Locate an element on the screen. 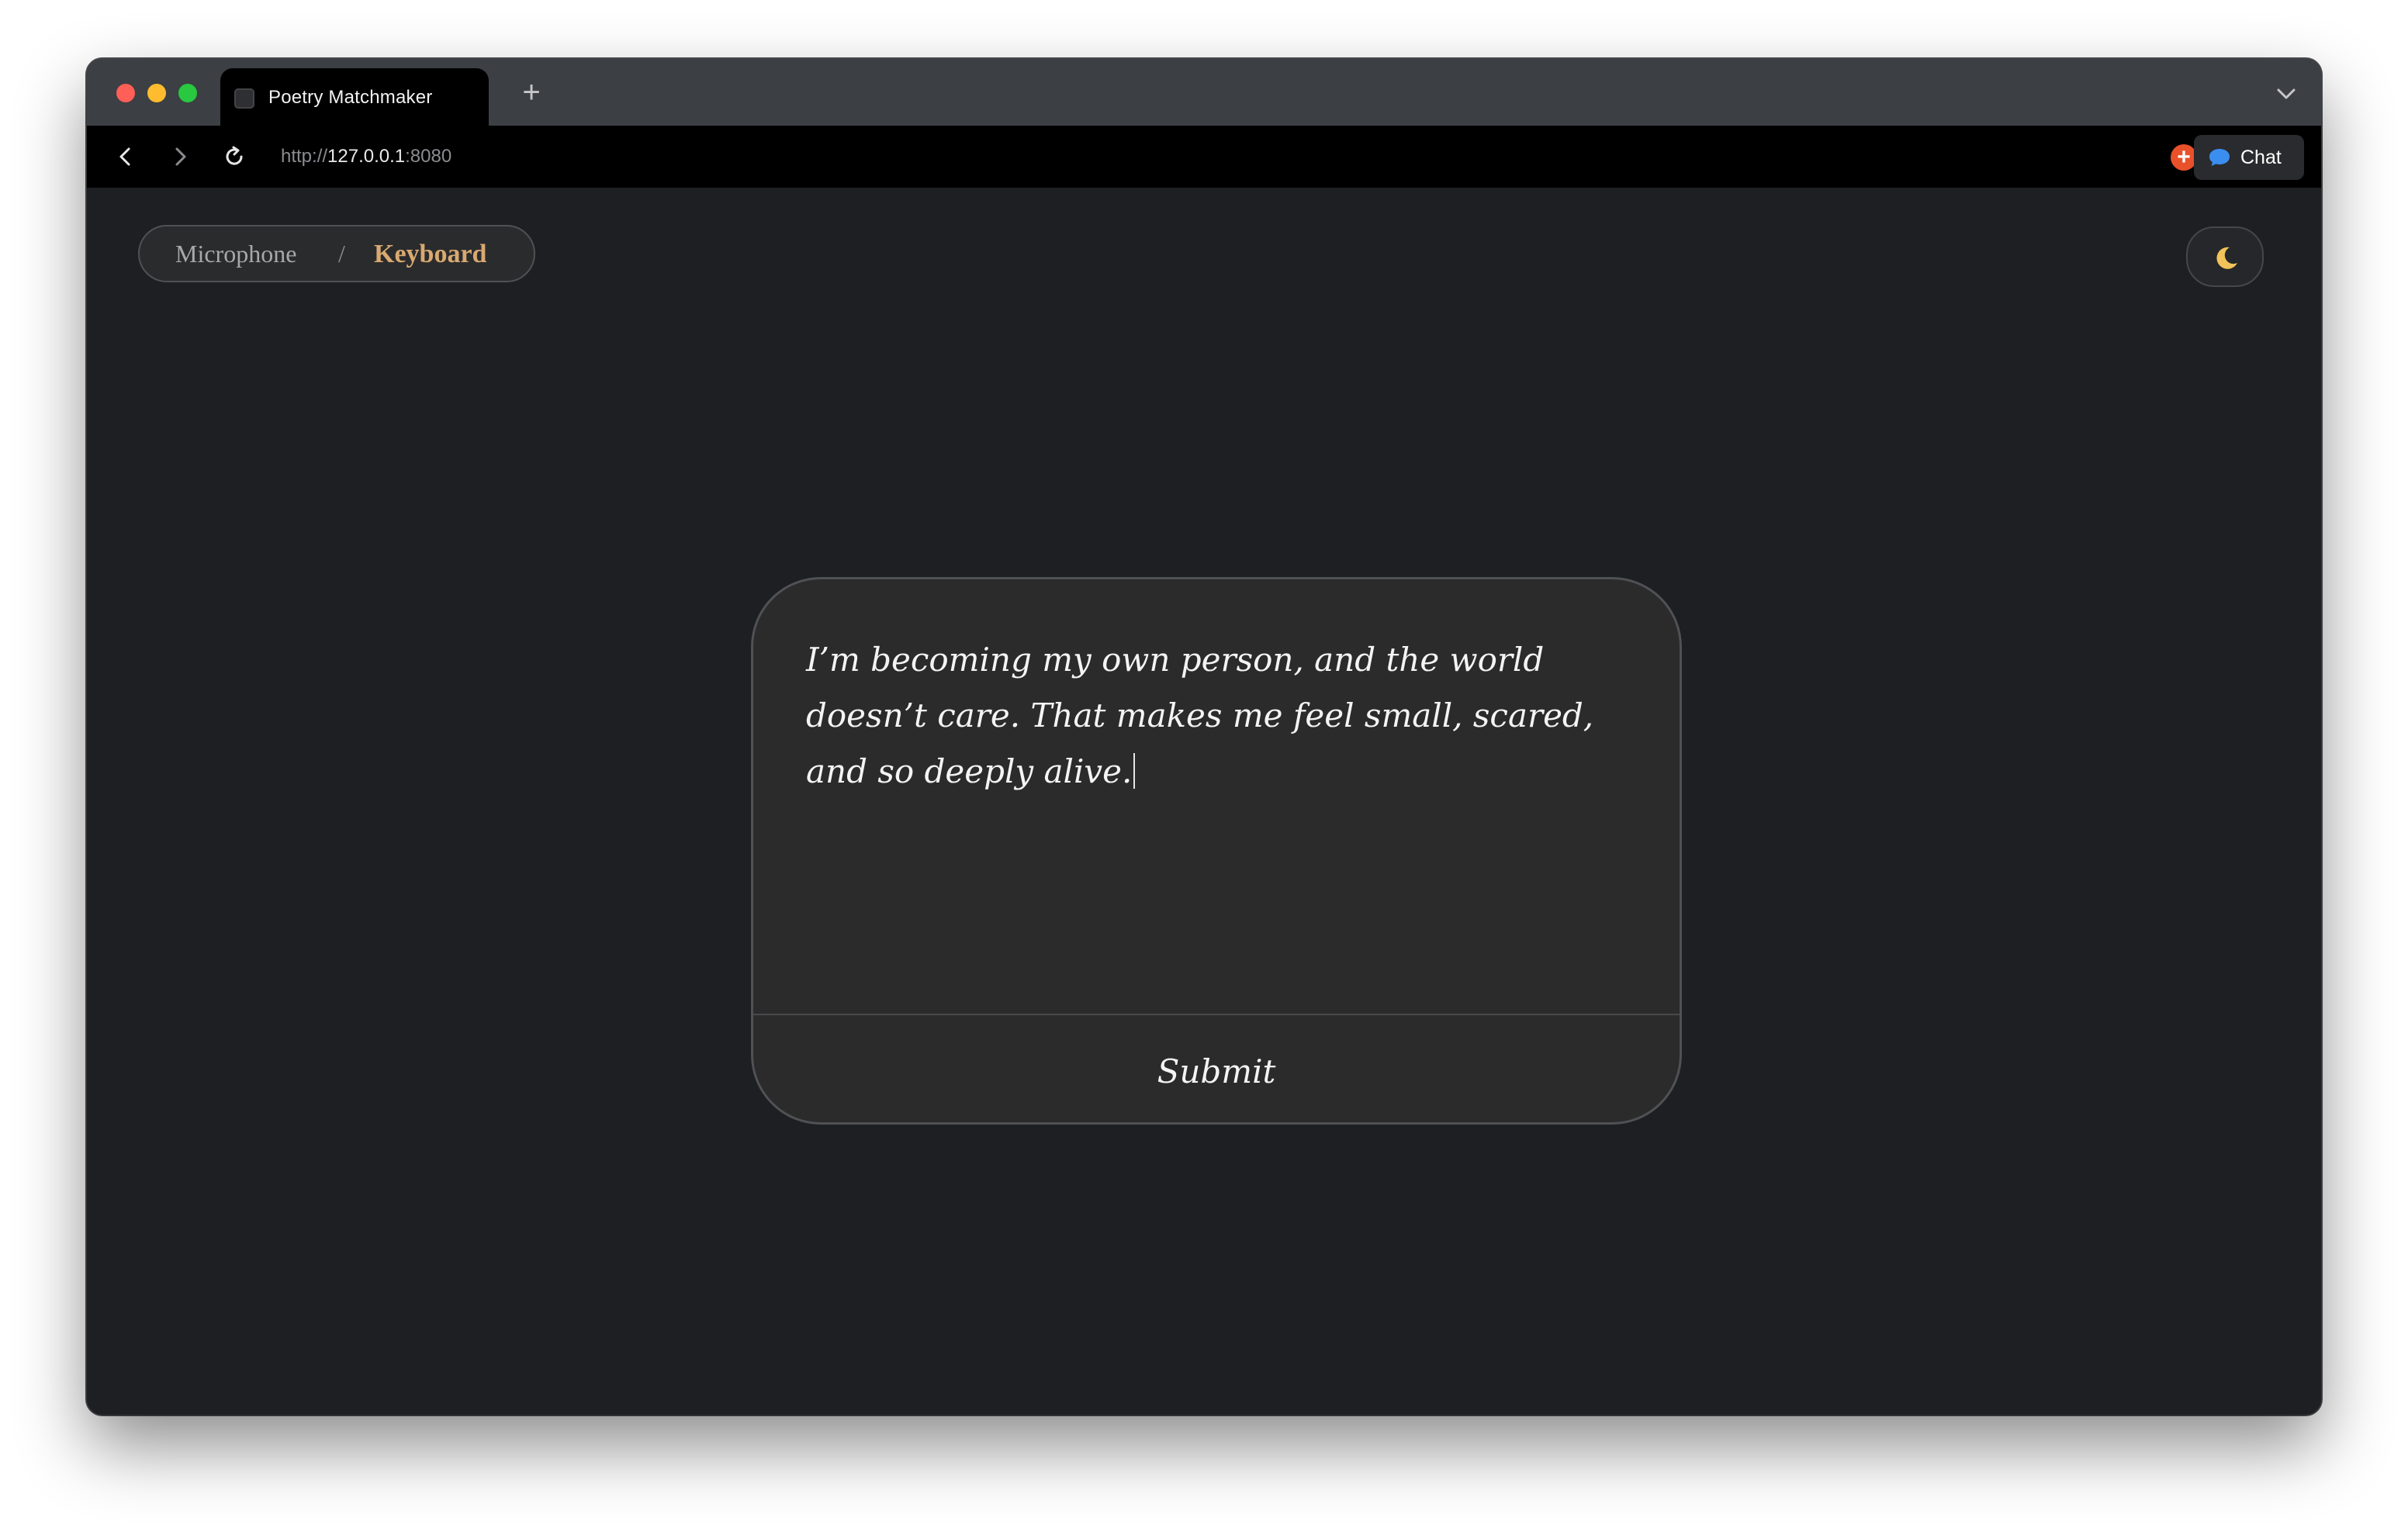 The height and width of the screenshot is (1531, 2408). chat-button: Chat is located at coordinates (2249, 157).